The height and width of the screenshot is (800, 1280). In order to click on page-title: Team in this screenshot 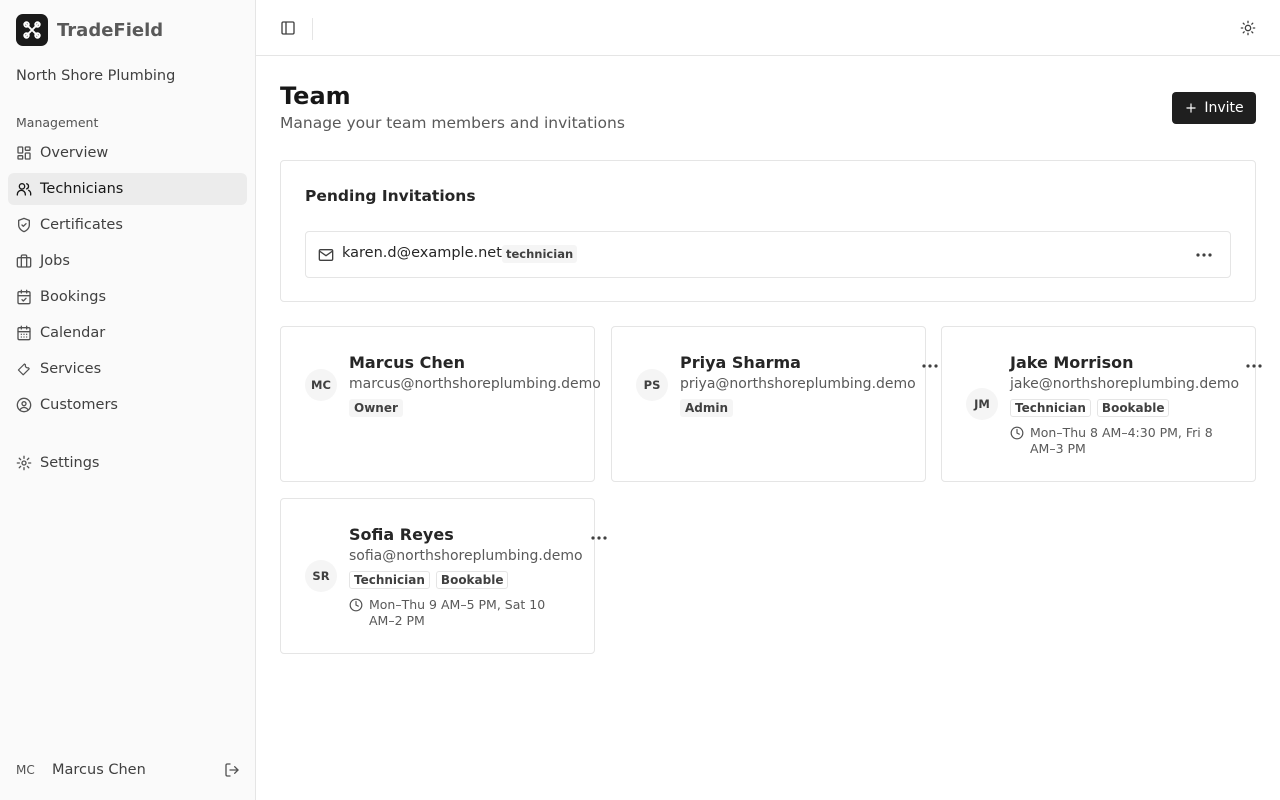, I will do `click(315, 96)`.